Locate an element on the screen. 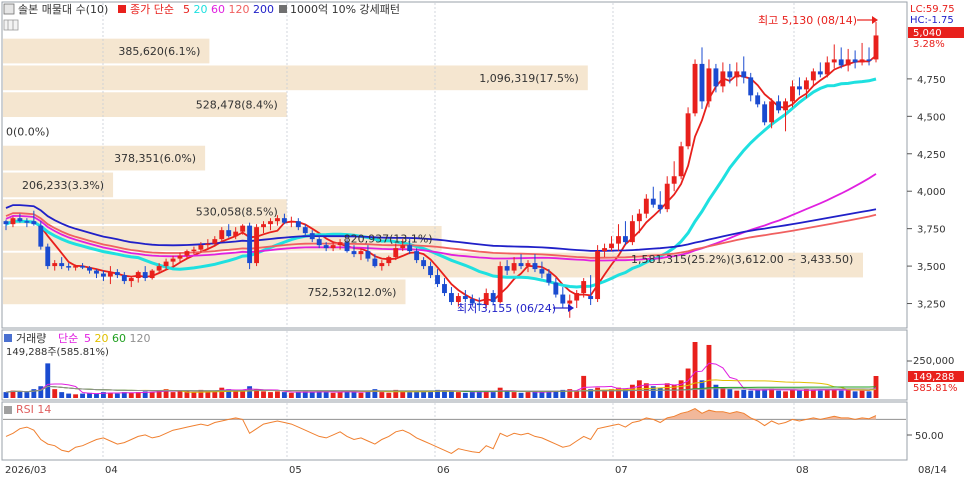 The image size is (966, 479). low-label: 최저 3,155 (06/24) is located at coordinates (506, 308).